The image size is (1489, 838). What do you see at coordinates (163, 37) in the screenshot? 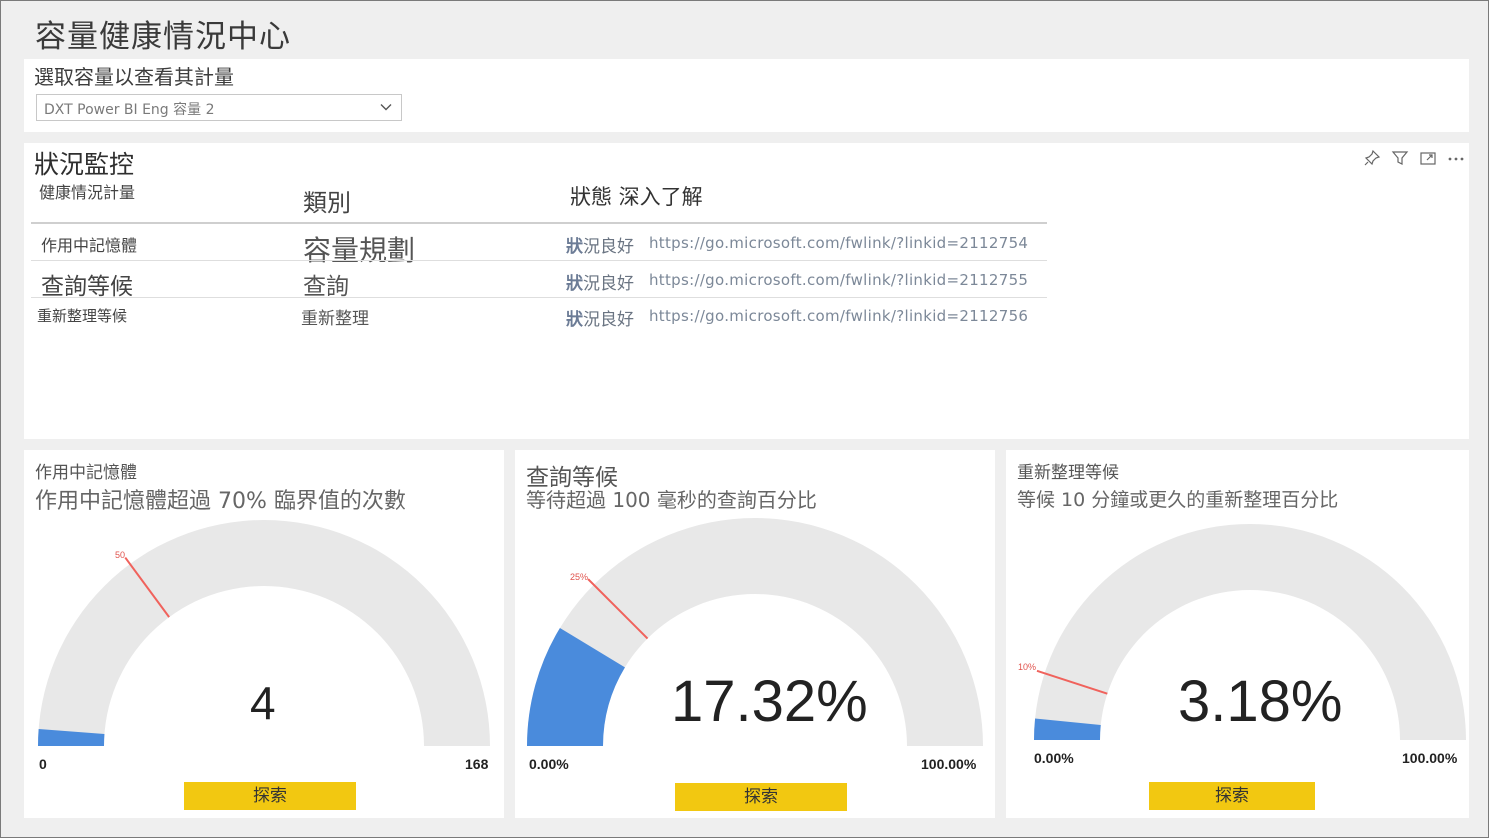
I see `page-title: 容量健康情況中心` at bounding box center [163, 37].